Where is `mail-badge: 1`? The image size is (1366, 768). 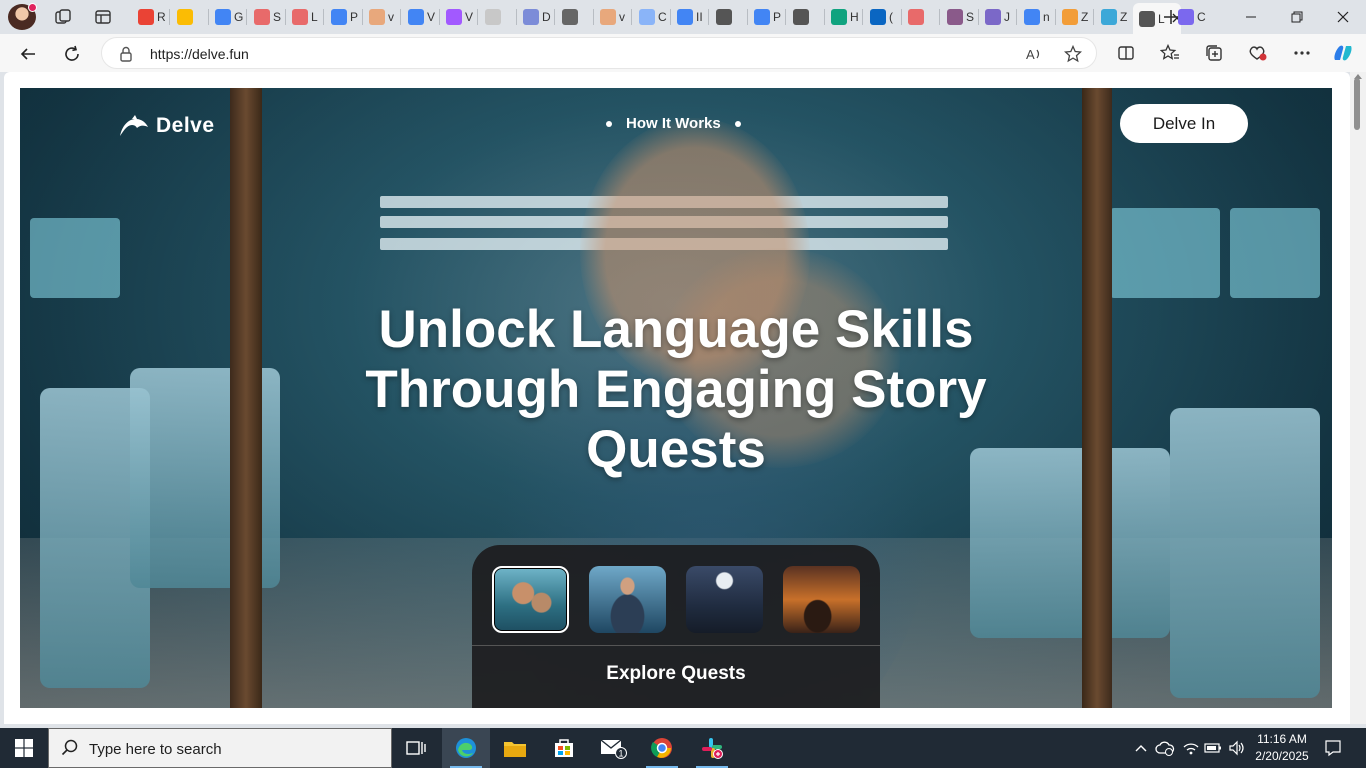
mail-badge: 1 is located at coordinates (620, 754).